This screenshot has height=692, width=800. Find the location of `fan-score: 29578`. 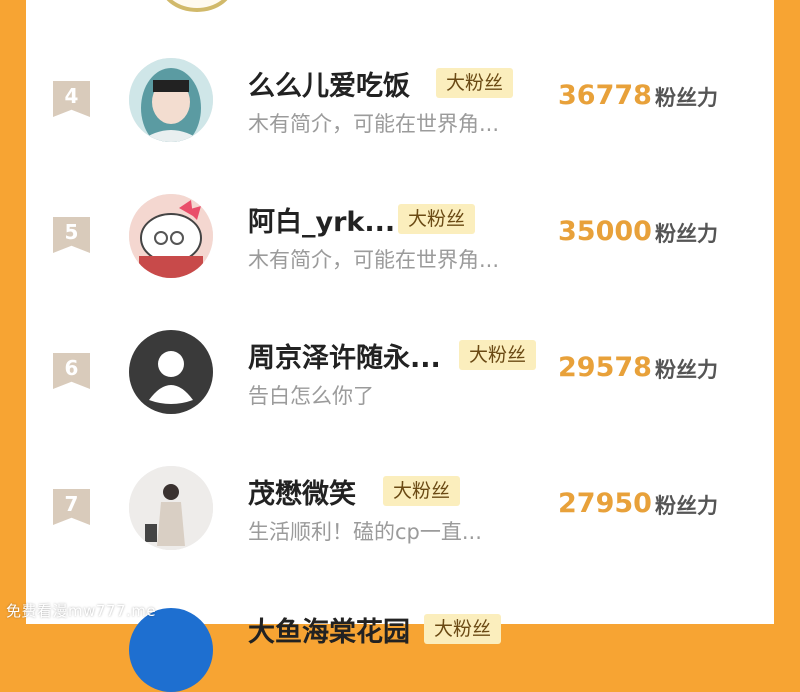

fan-score: 29578 is located at coordinates (605, 367).